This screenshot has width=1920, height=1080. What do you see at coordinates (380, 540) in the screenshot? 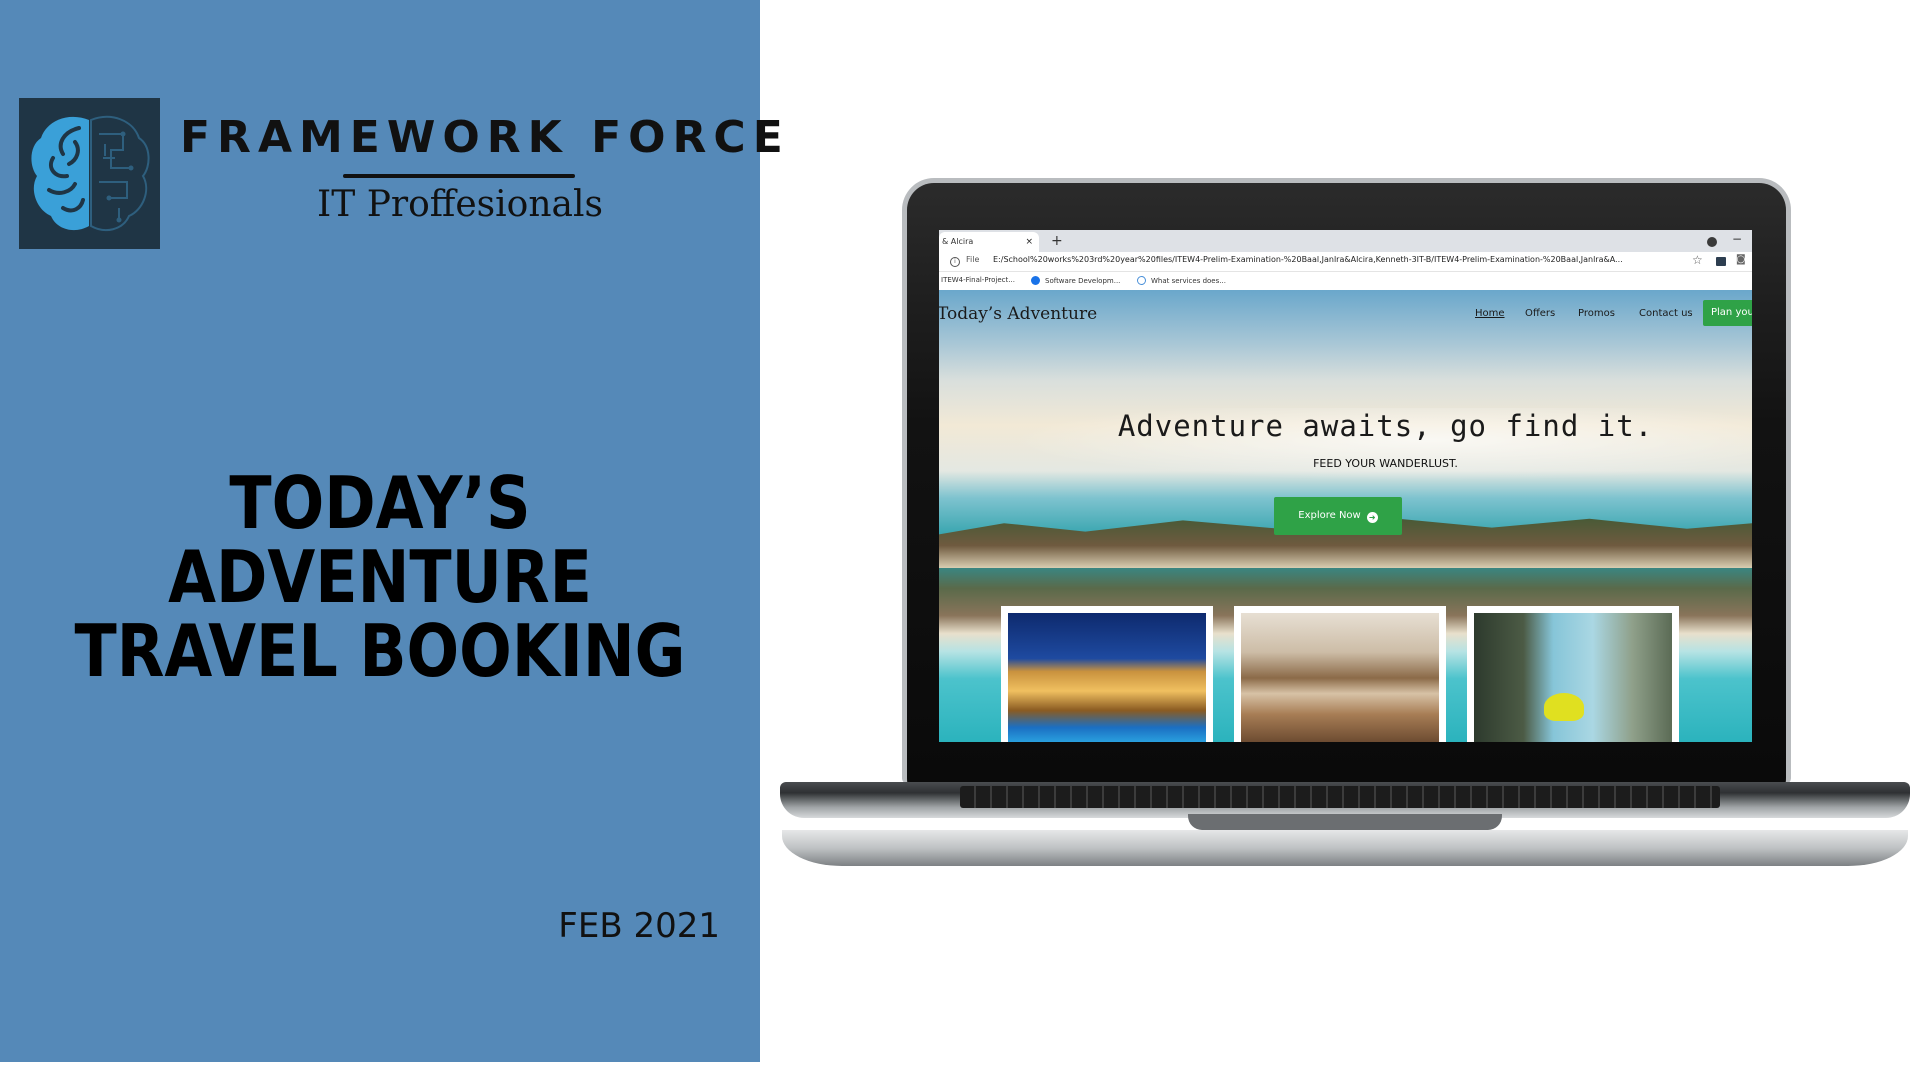
I see `headline-line-1: TODAY’S ADVENTURE` at bounding box center [380, 540].